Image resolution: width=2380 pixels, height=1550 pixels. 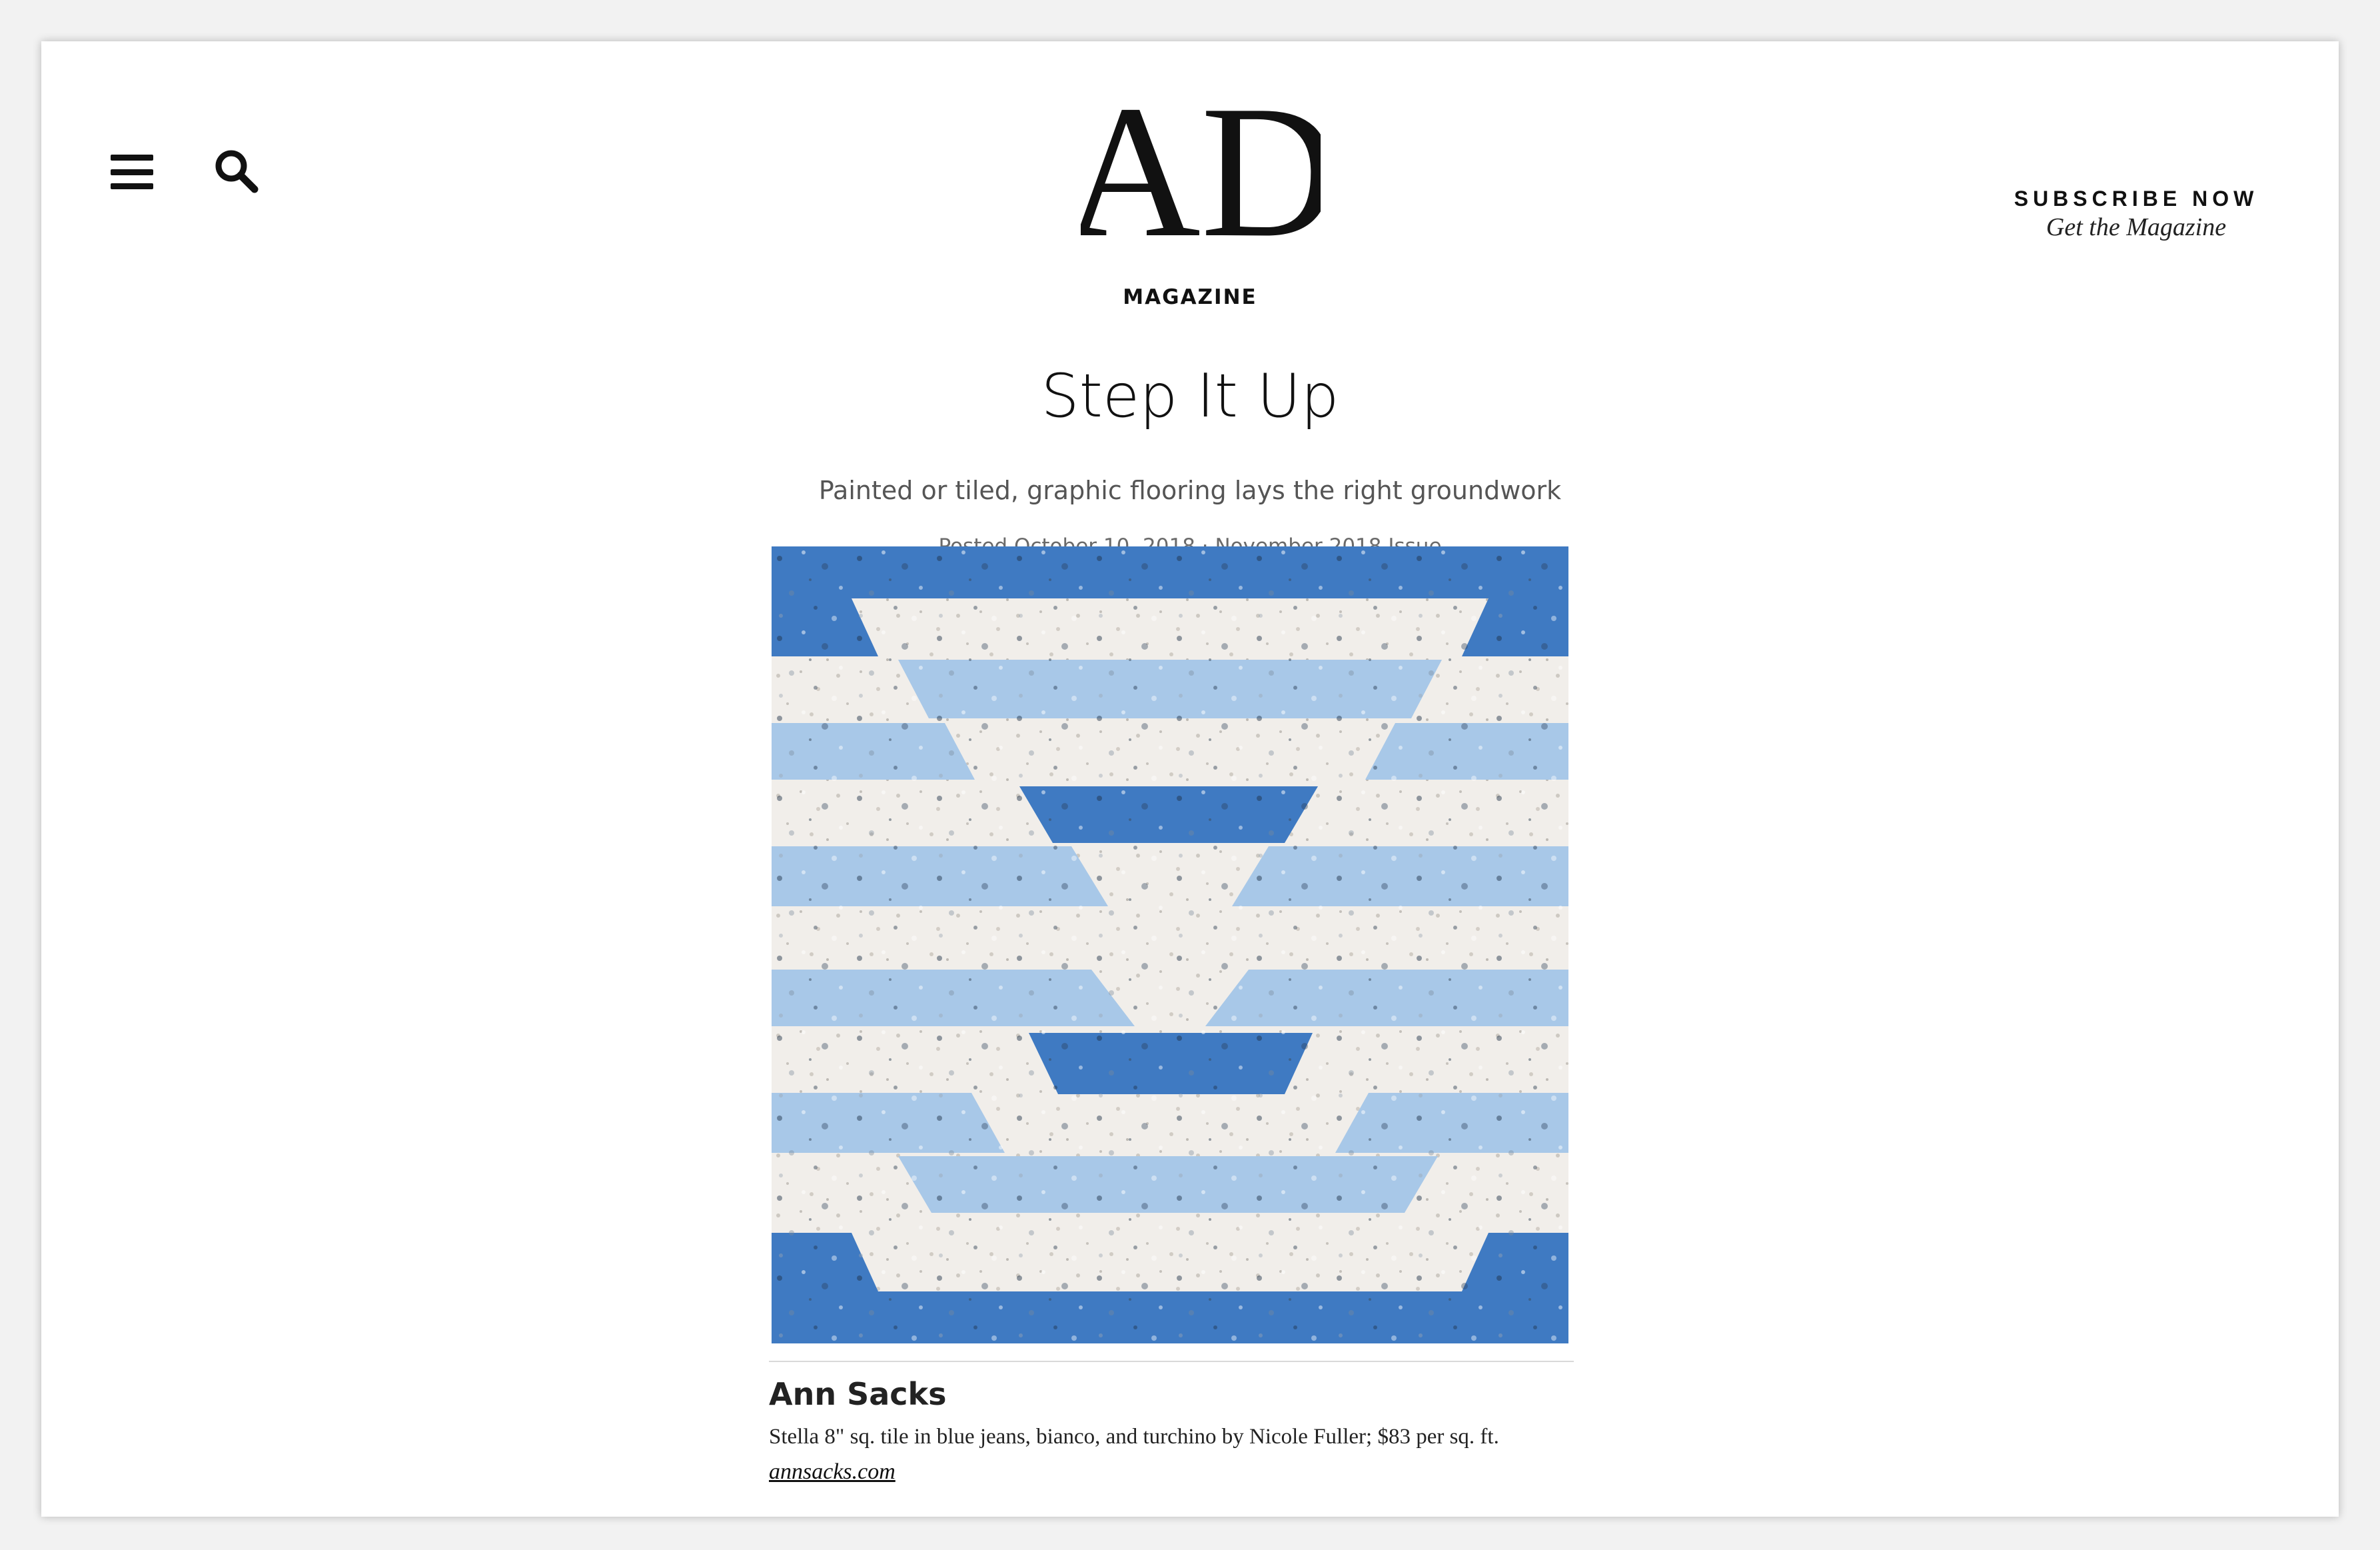 I want to click on logo-text: AD, so click(x=1201, y=165).